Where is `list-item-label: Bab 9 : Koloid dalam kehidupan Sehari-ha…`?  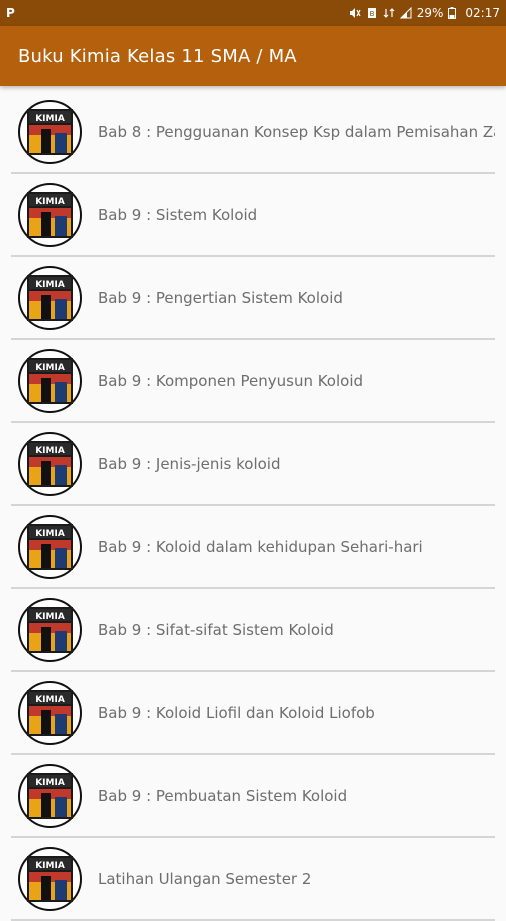
list-item-label: Bab 9 : Koloid dalam kehidupan Sehari-ha… is located at coordinates (260, 547).